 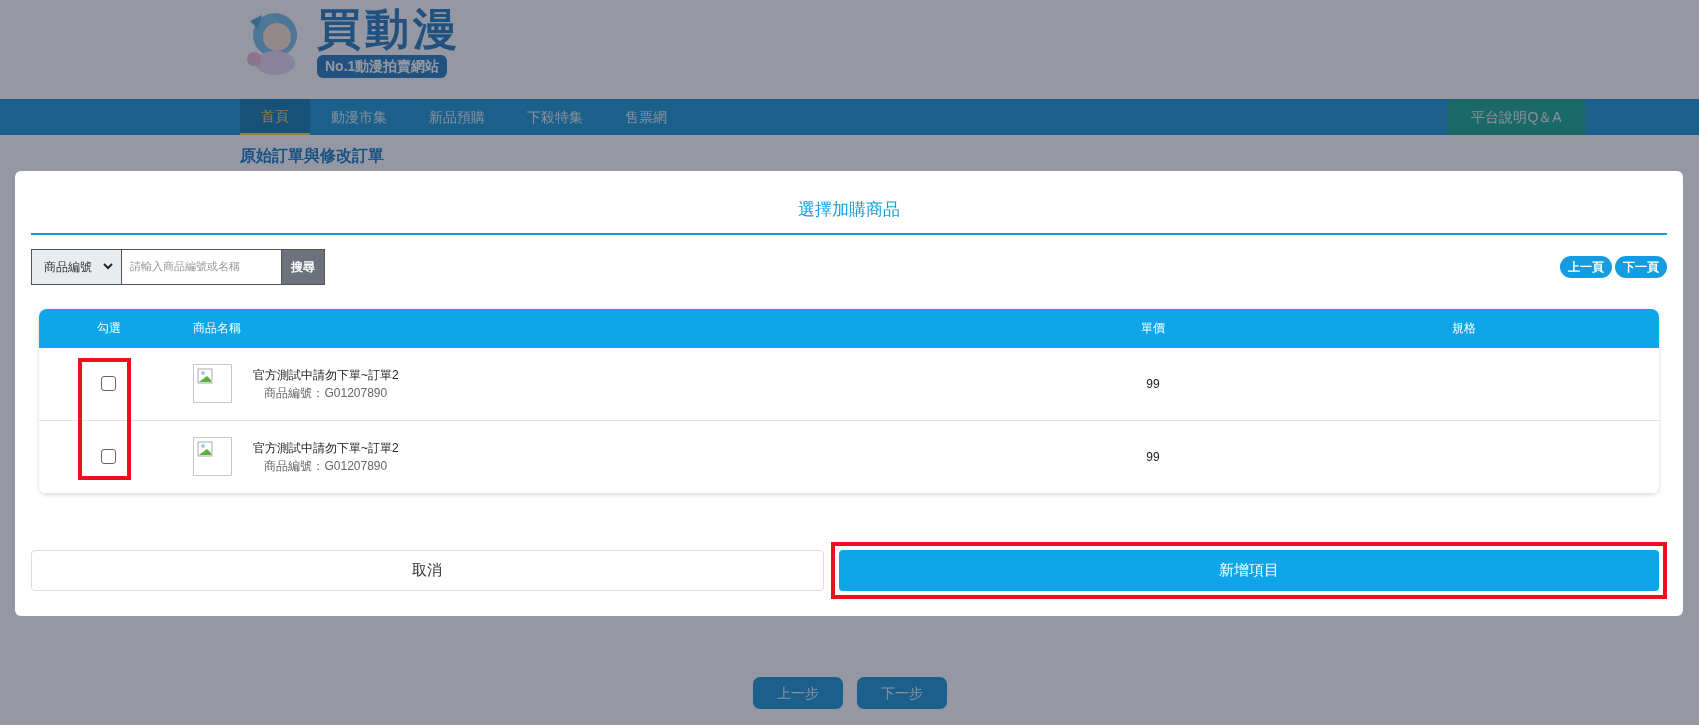 I want to click on filter-select: 商品編號, so click(x=76, y=266).